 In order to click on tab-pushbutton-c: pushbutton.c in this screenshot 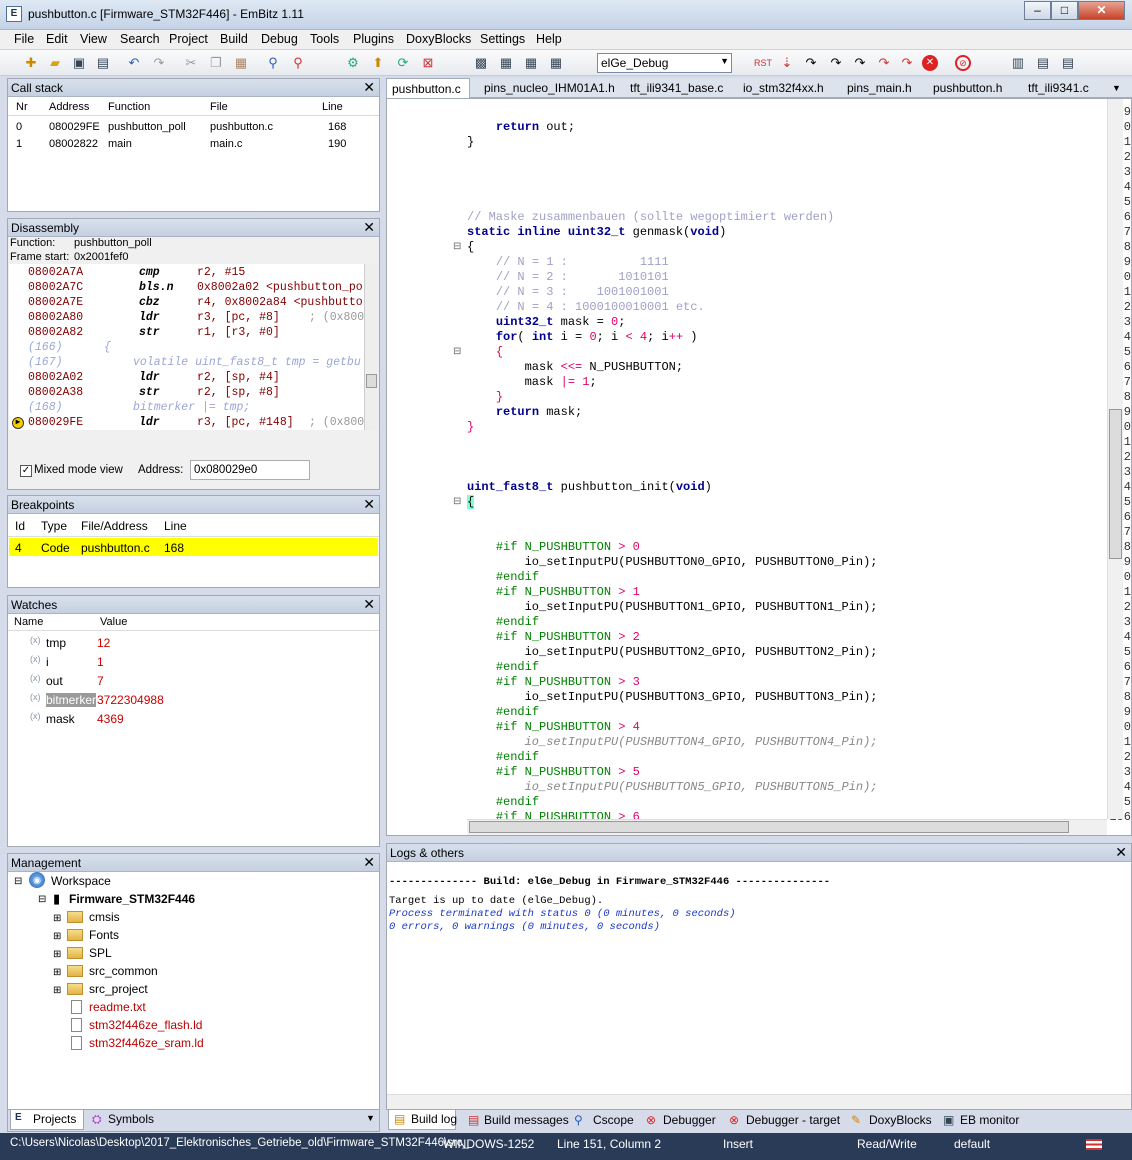, I will do `click(428, 88)`.